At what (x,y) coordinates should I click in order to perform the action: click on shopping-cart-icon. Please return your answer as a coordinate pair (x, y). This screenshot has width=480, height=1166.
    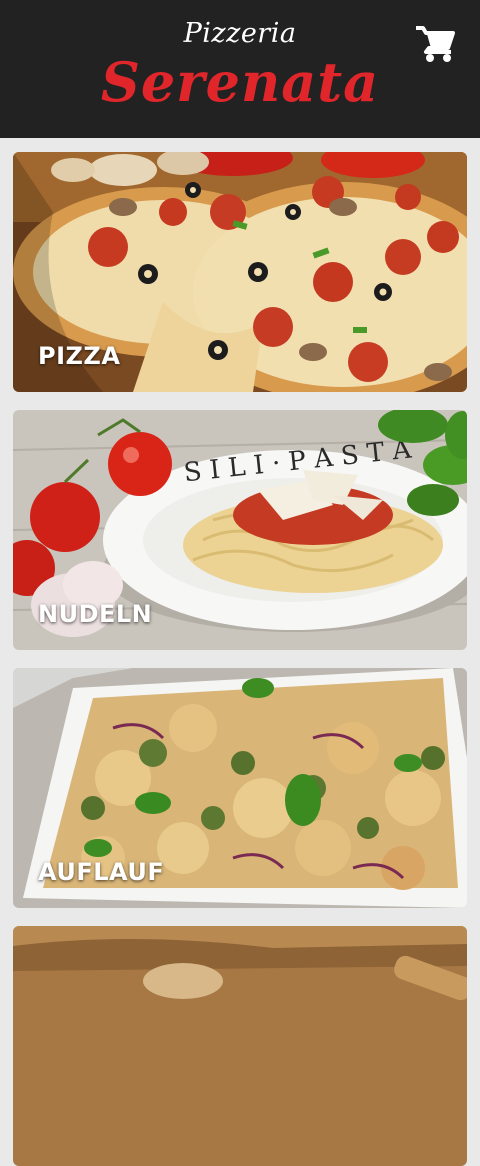
    Looking at the image, I should click on (435, 44).